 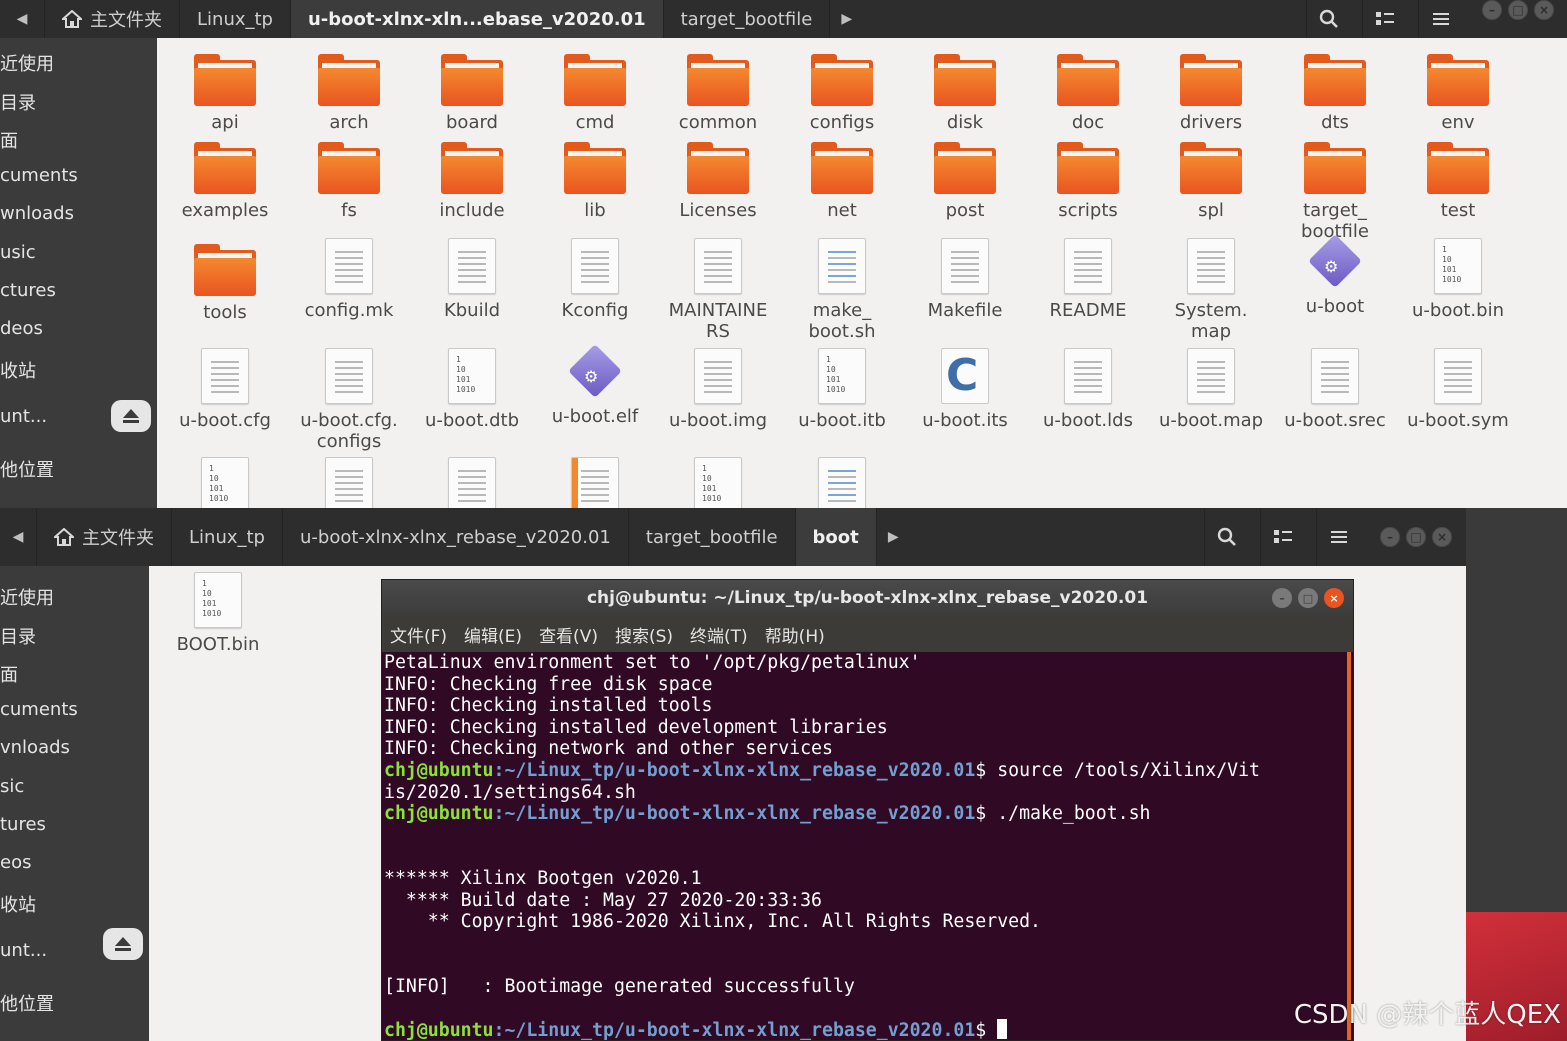 I want to click on file-item: Cu-boot.its, so click(x=965, y=389).